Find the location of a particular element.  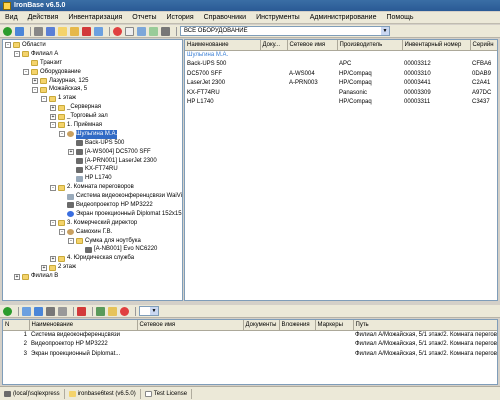

table-row: KX-FT74RU Panasonic 00003309 A97DC is located at coordinates (341, 93).